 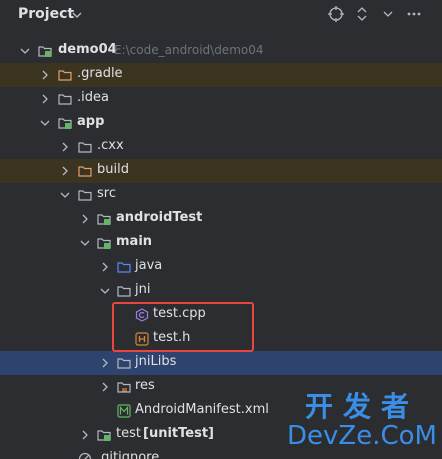 What do you see at coordinates (106, 193) in the screenshot?
I see `tree-item-label: src` at bounding box center [106, 193].